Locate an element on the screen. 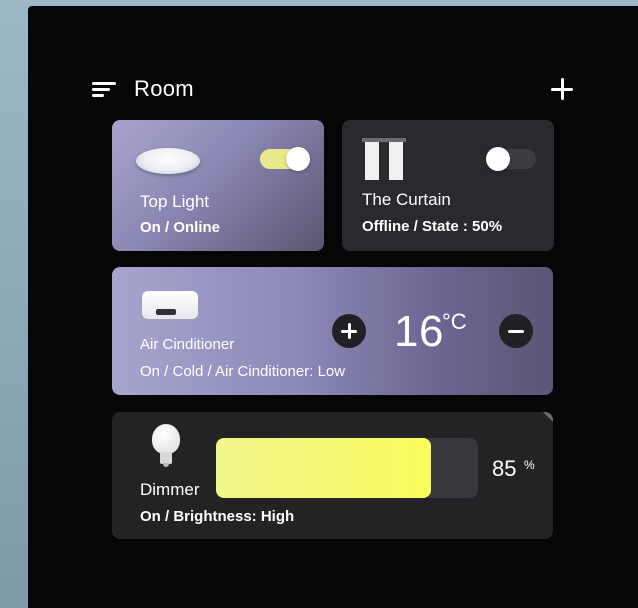 The height and width of the screenshot is (608, 638). brightness-fill is located at coordinates (323, 468).